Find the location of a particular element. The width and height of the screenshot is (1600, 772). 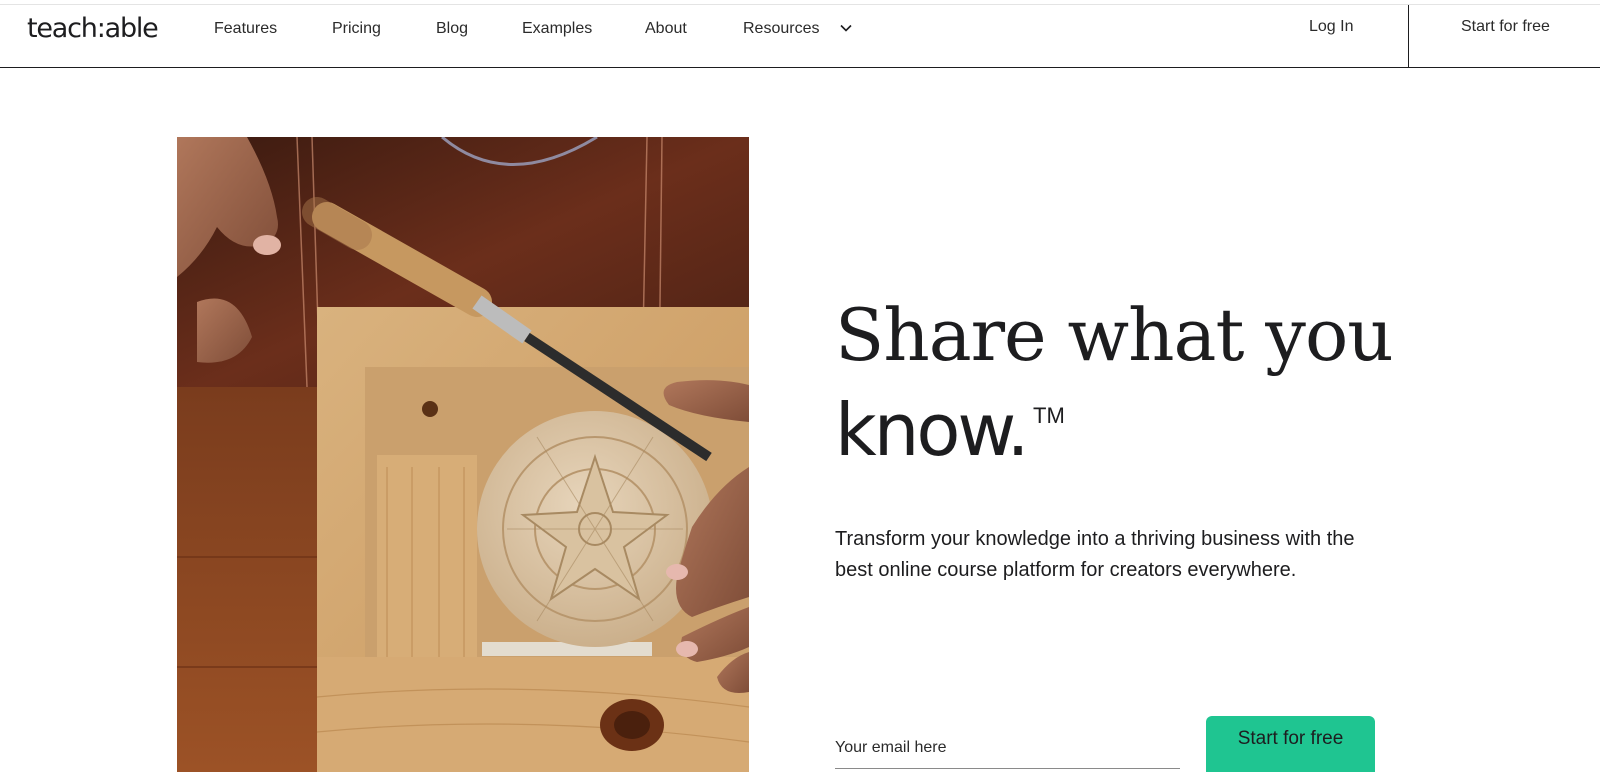

start-for-free-button: Start for free is located at coordinates (1290, 744).